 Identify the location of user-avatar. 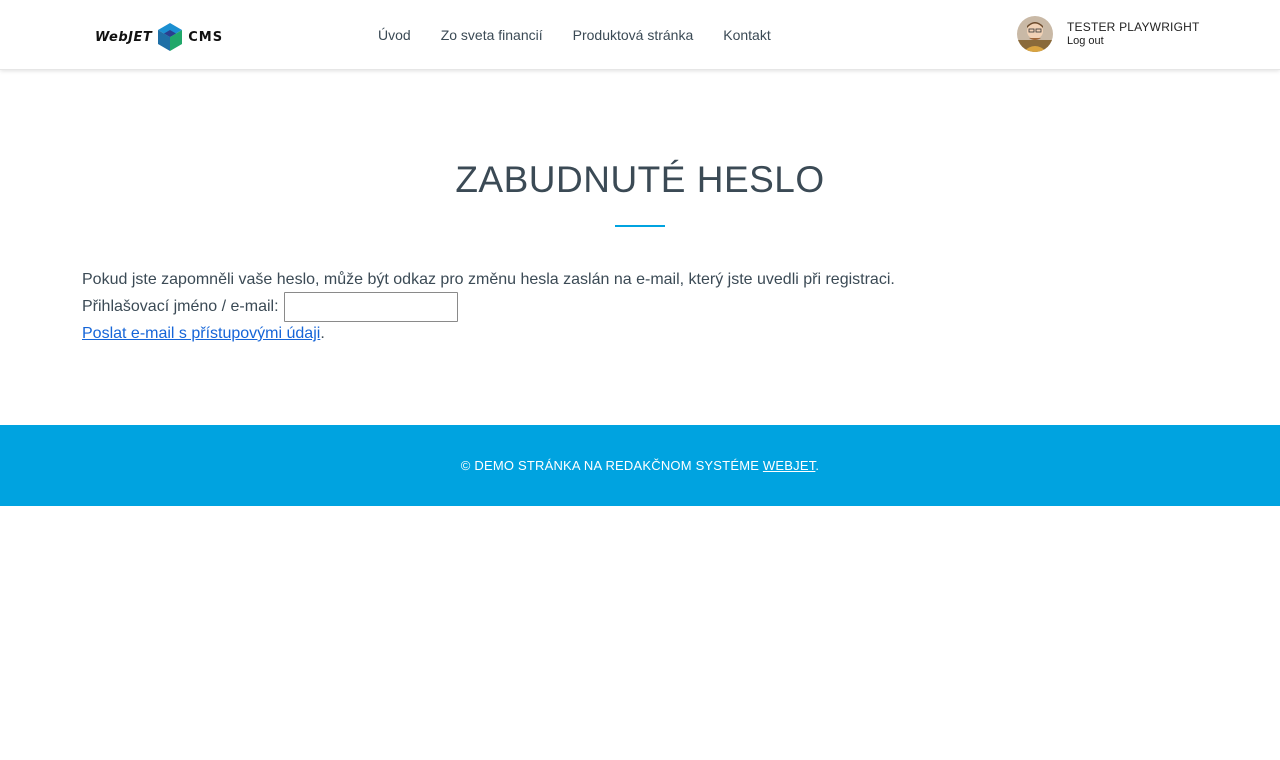
(1035, 34).